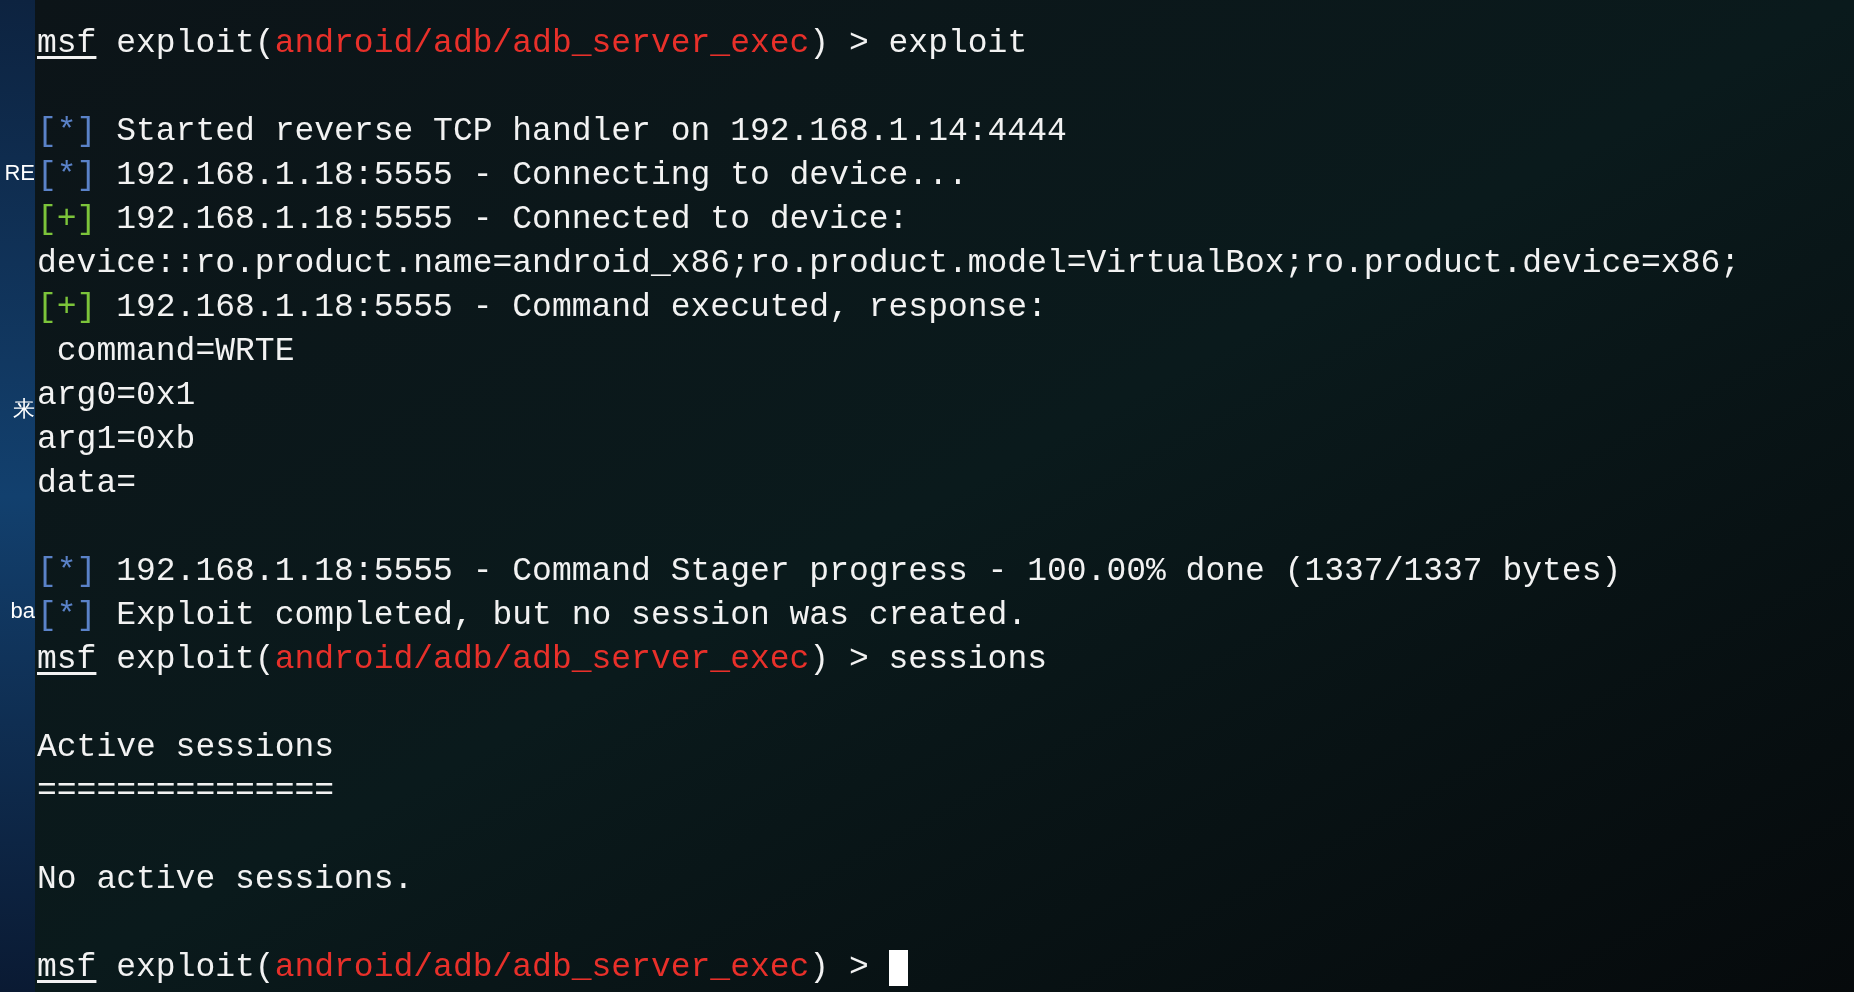  What do you see at coordinates (542, 660) in the screenshot?
I see `command-prompt-line: msf exploit(android/adb/adb_server_exec) > sessions` at bounding box center [542, 660].